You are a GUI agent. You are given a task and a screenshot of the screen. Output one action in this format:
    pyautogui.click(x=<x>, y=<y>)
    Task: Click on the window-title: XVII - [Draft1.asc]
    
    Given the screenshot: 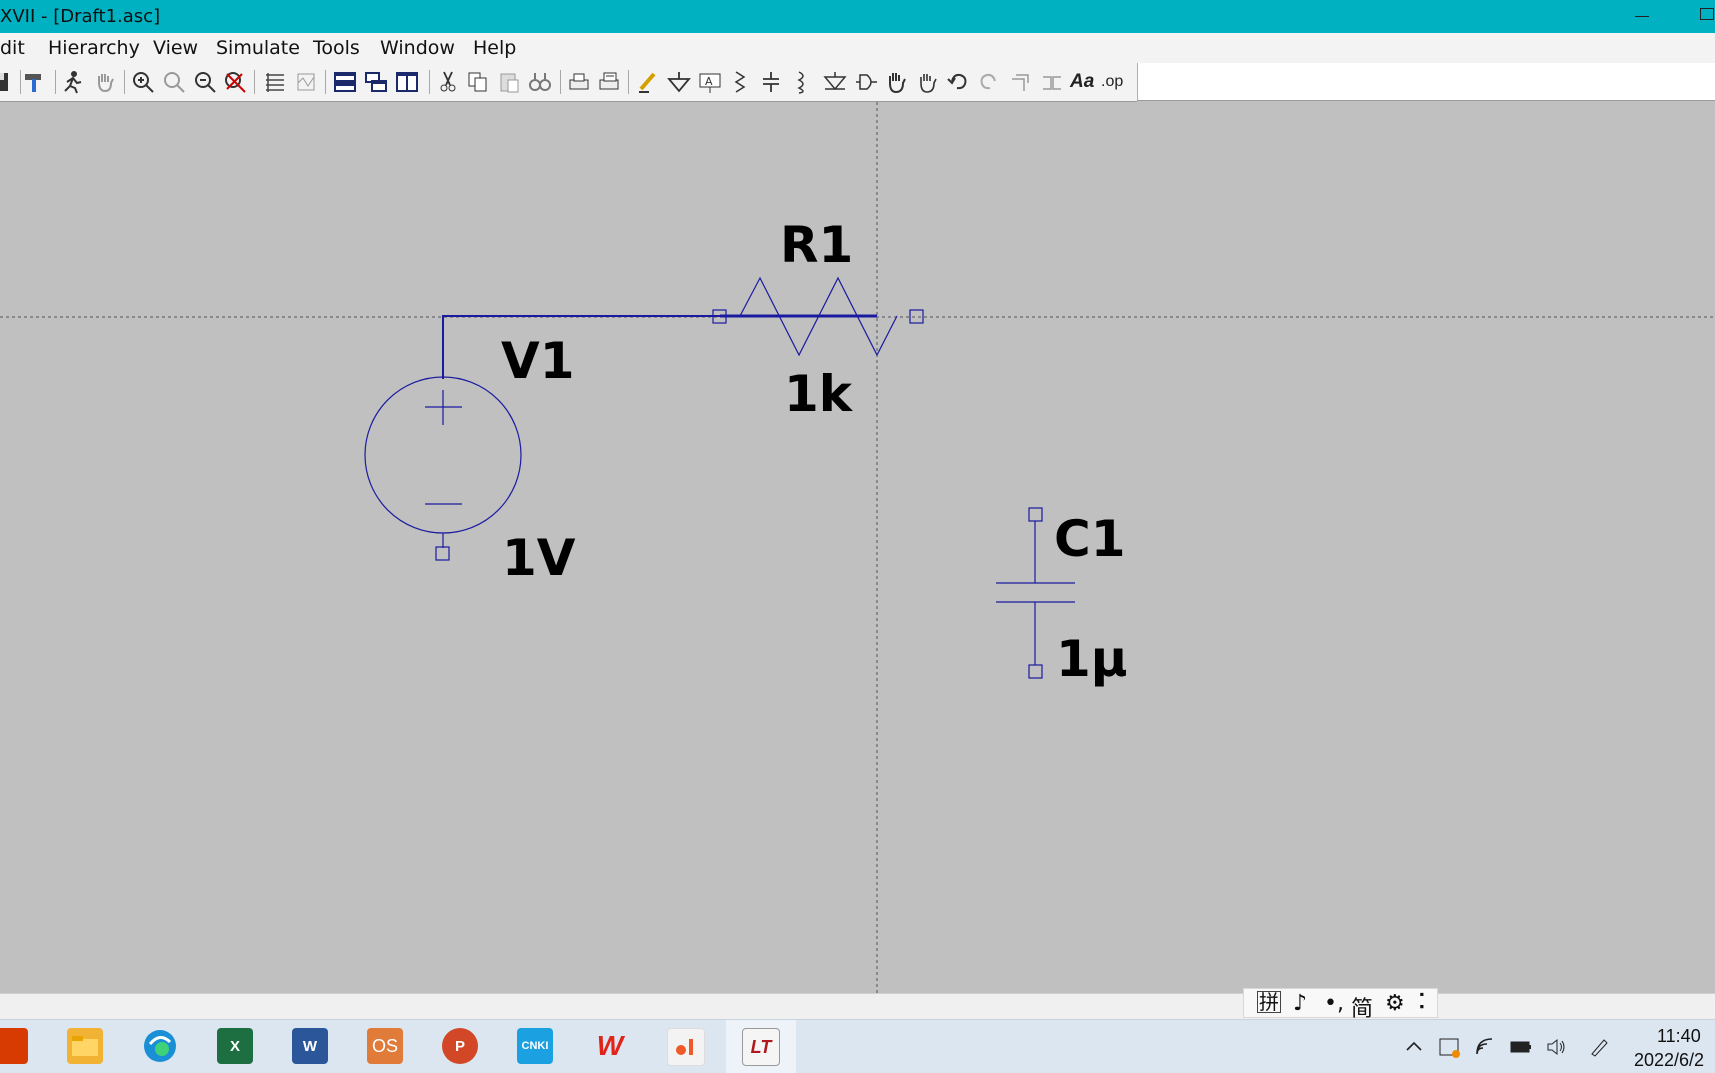 What is the action you would take?
    pyautogui.click(x=80, y=16)
    